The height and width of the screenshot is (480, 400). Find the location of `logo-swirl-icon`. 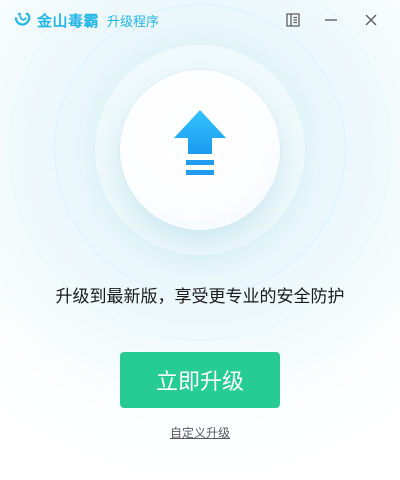

logo-swirl-icon is located at coordinates (22, 19).